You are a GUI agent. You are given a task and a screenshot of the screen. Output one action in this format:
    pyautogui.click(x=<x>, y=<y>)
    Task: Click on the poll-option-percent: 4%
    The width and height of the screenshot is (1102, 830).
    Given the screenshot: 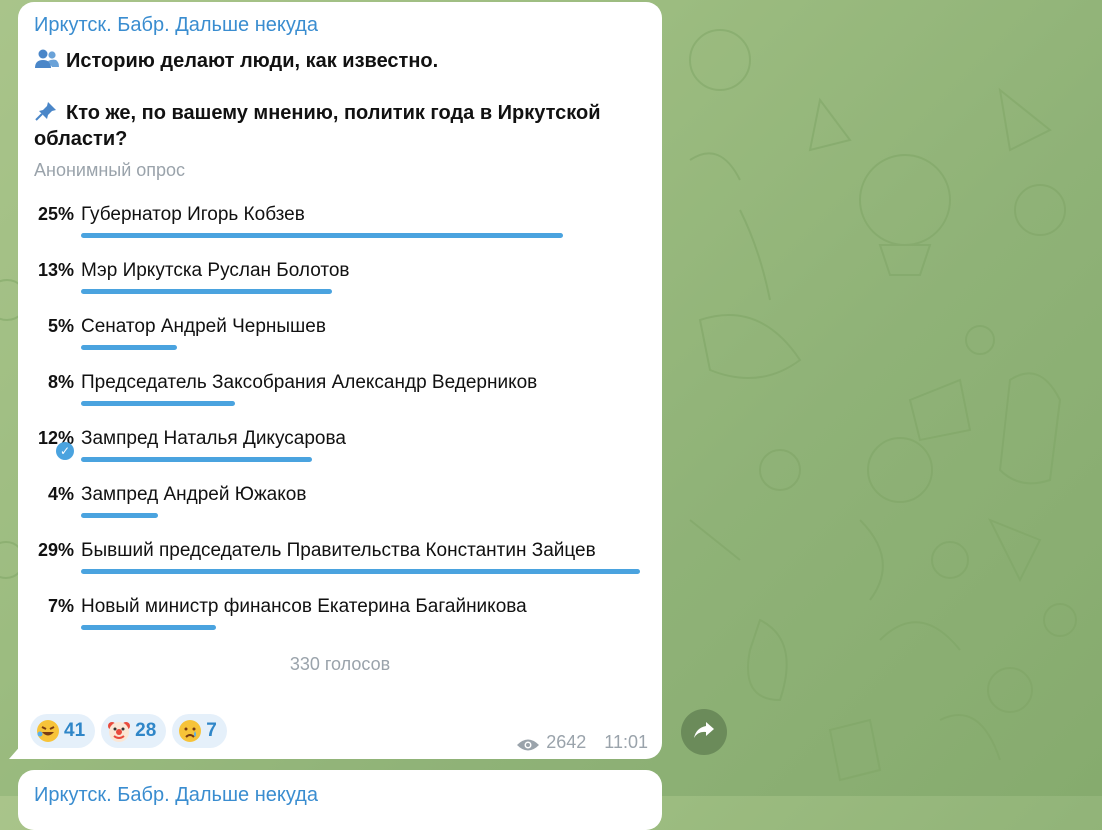 What is the action you would take?
    pyautogui.click(x=60, y=494)
    